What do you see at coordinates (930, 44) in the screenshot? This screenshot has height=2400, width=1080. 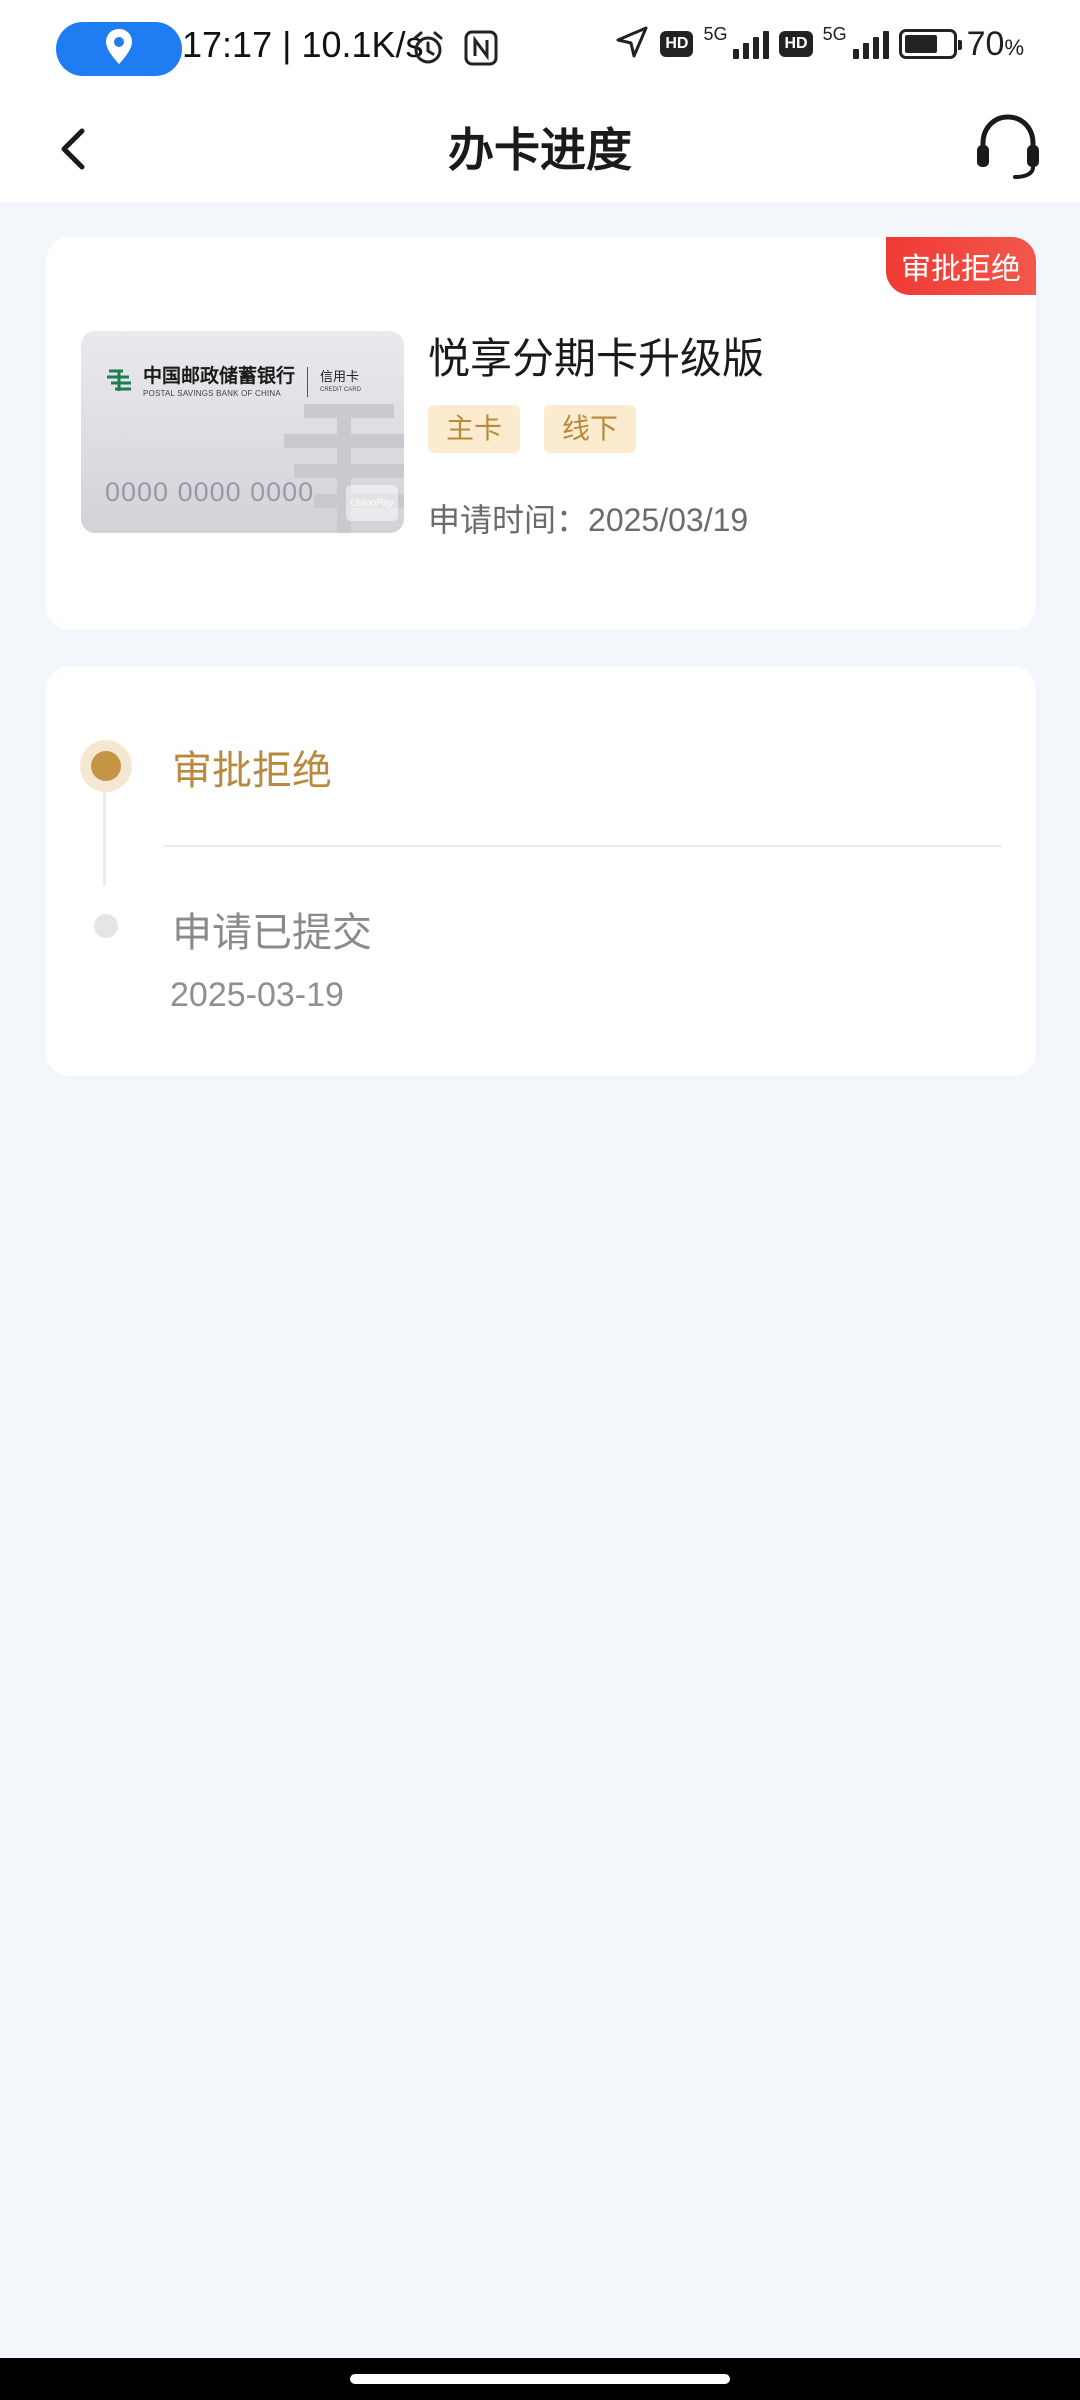 I see `battery-icon` at bounding box center [930, 44].